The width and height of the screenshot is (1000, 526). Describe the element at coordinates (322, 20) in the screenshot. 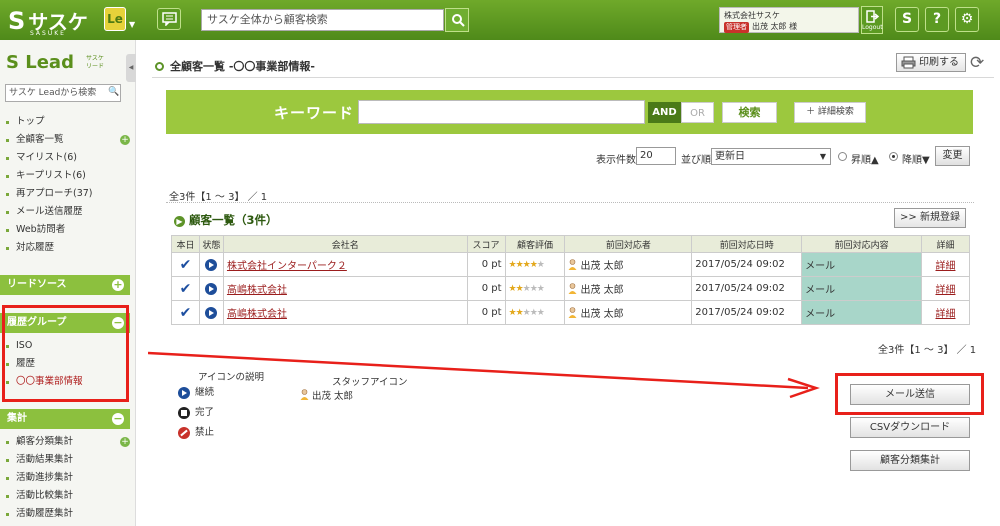

I see `global-search-input: サスケ全体から顧客検索` at that location.